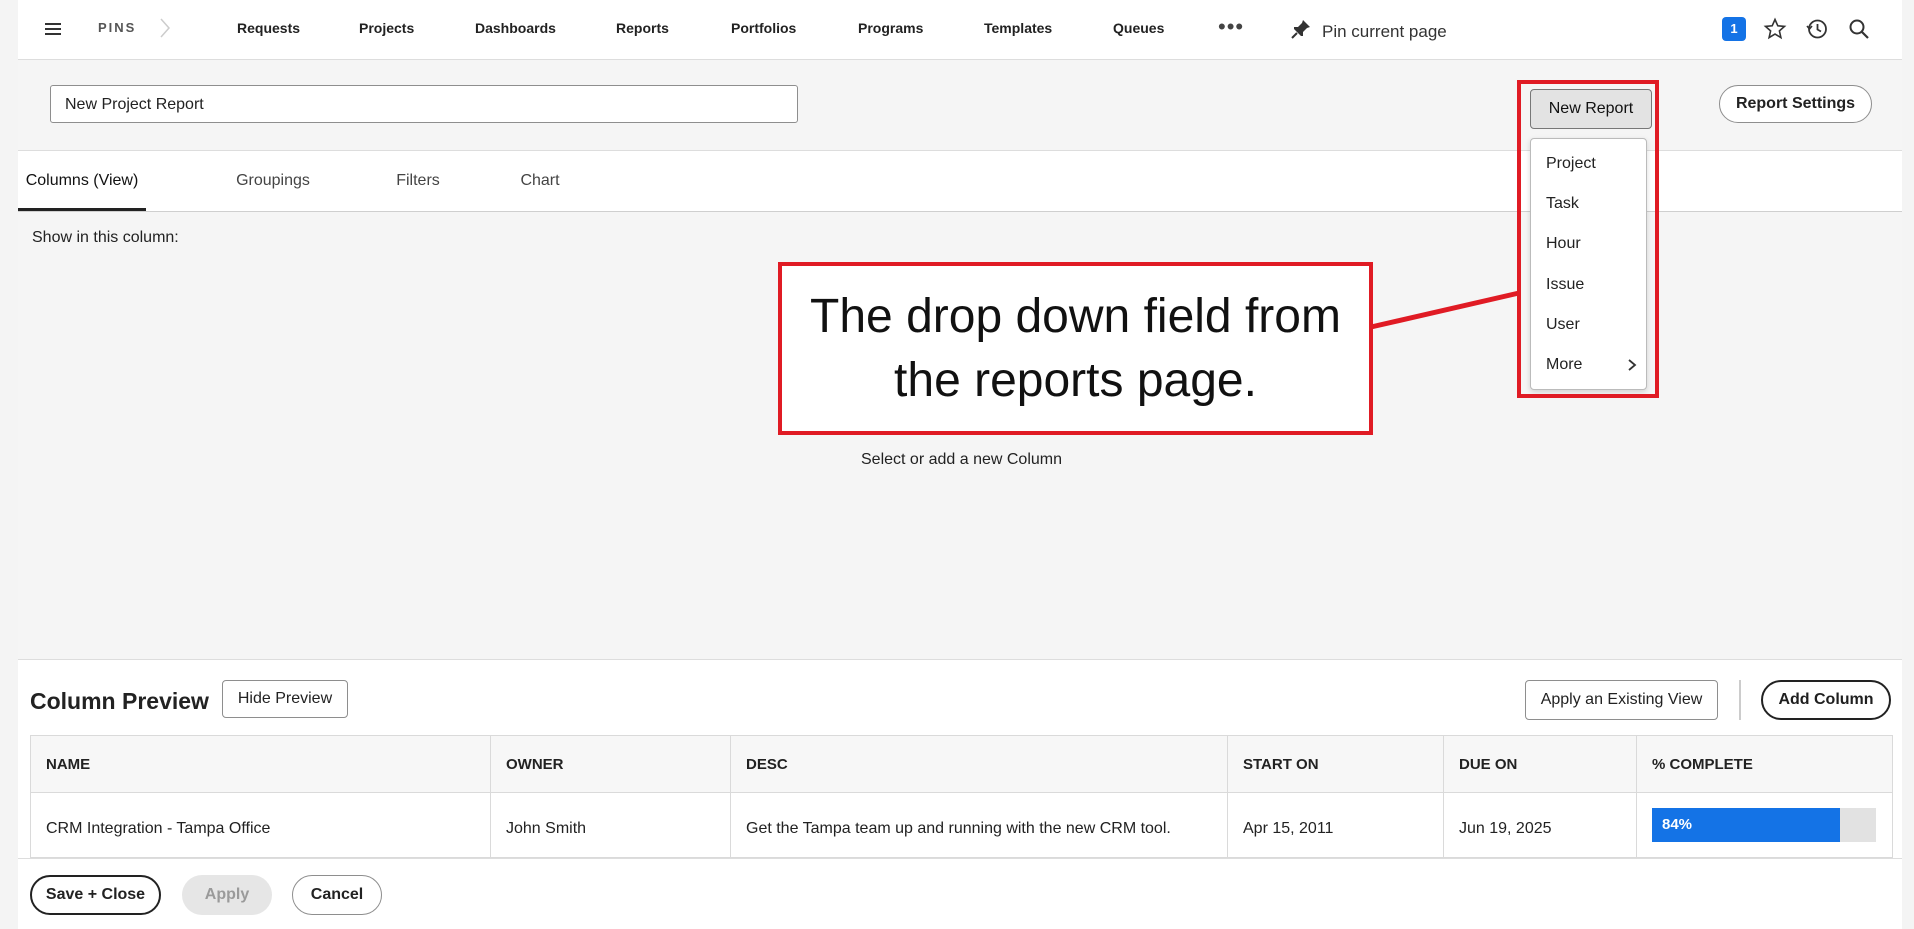 Image resolution: width=1914 pixels, height=929 pixels. What do you see at coordinates (260, 764) in the screenshot?
I see `column-header-name: NAME` at bounding box center [260, 764].